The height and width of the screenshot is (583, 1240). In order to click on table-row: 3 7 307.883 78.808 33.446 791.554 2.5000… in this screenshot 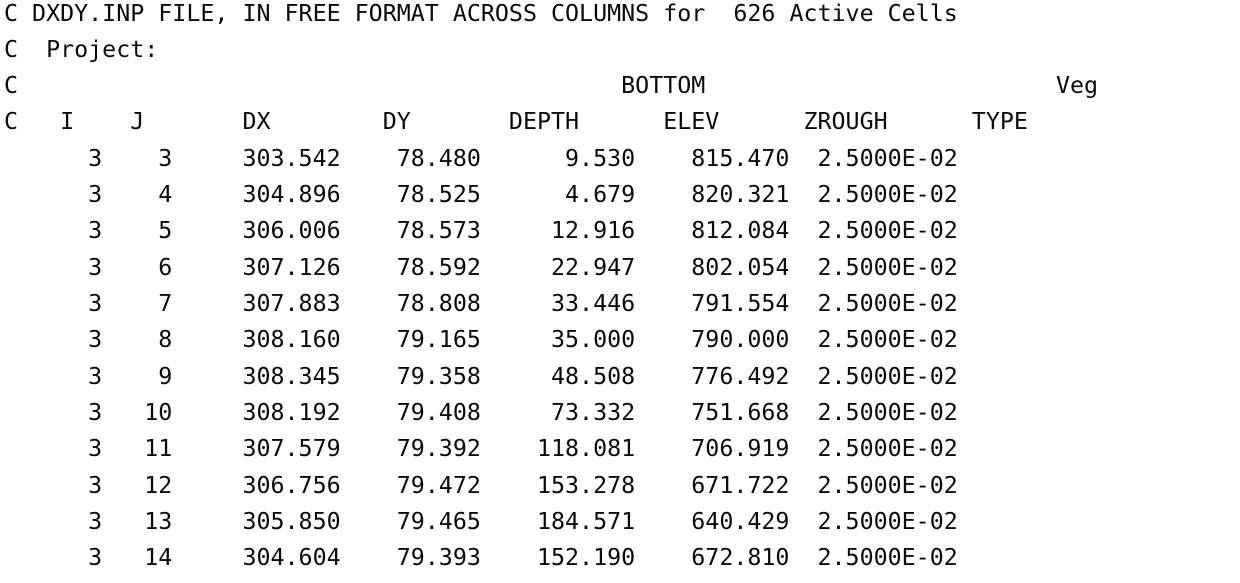, I will do `click(481, 303)`.